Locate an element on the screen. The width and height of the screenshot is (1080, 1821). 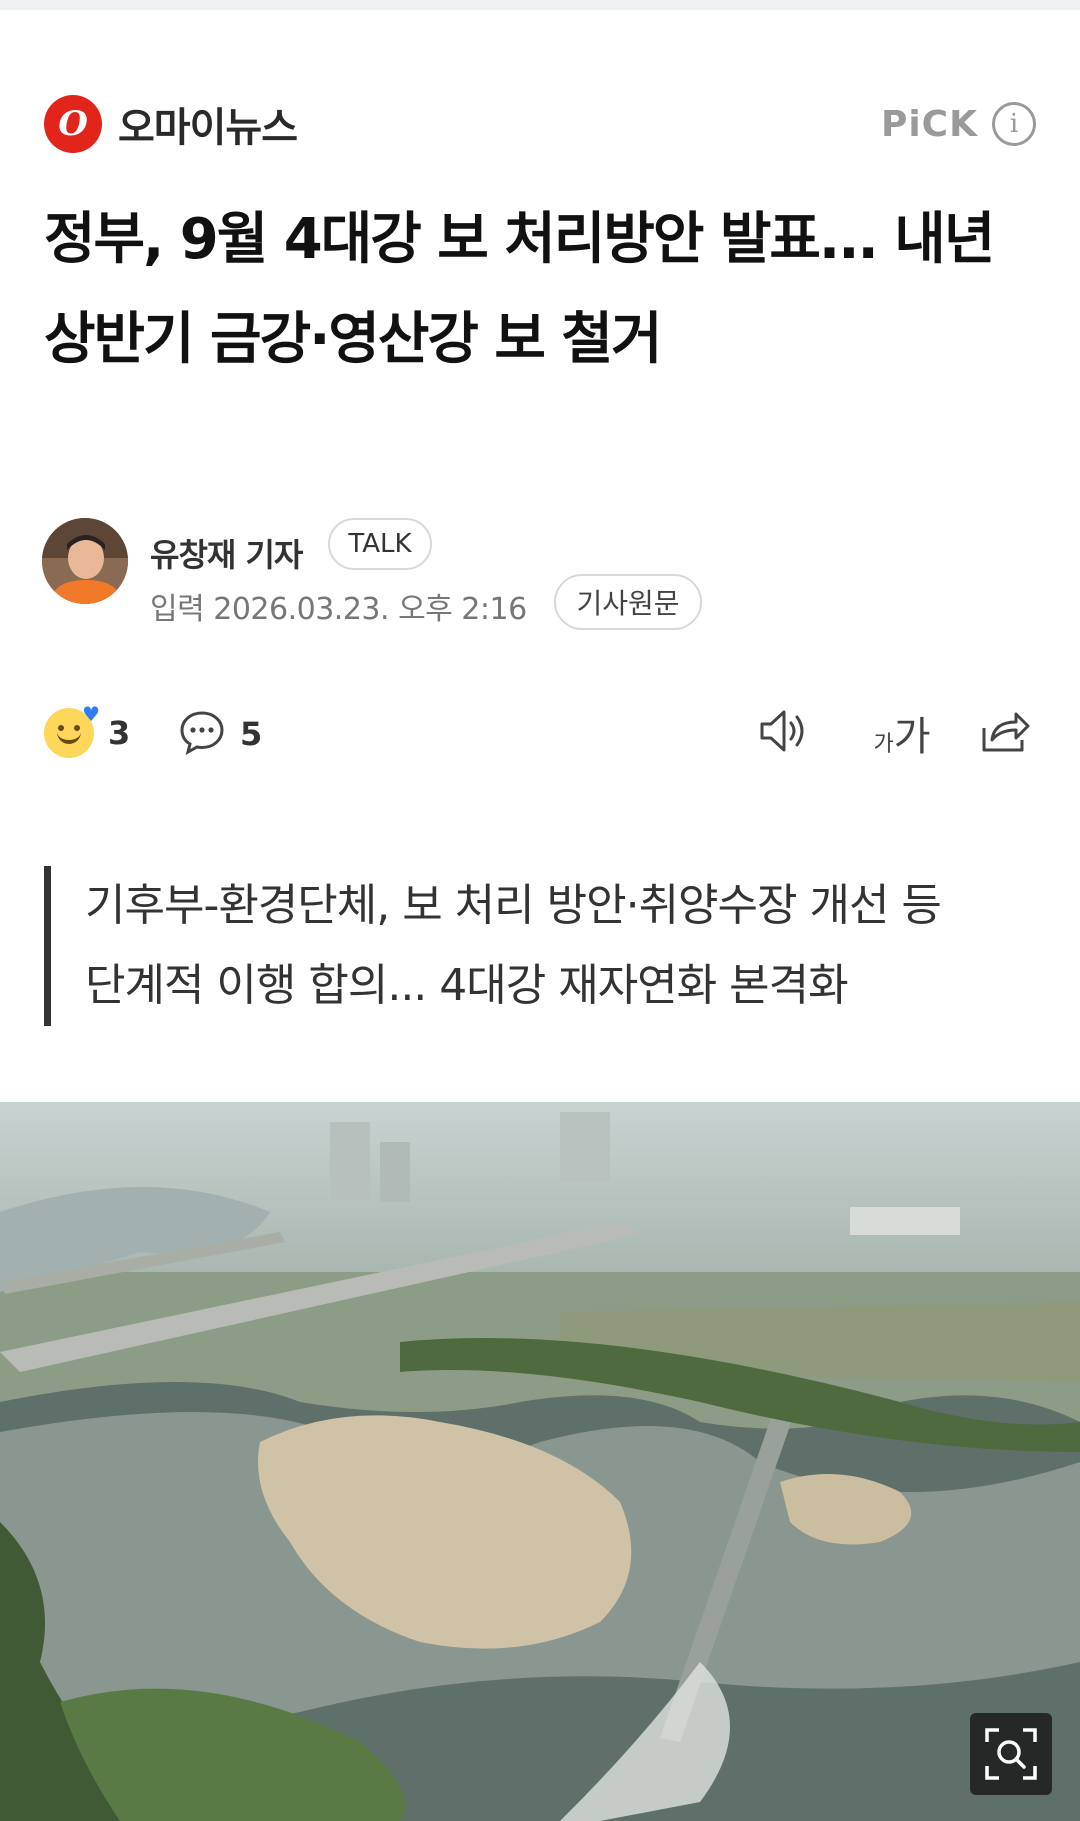
listen-button is located at coordinates (784, 733).